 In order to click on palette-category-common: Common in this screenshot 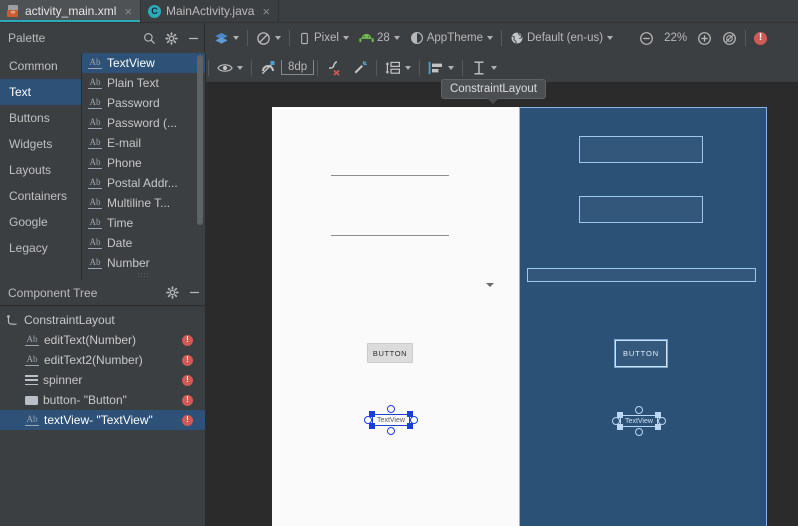, I will do `click(40, 66)`.